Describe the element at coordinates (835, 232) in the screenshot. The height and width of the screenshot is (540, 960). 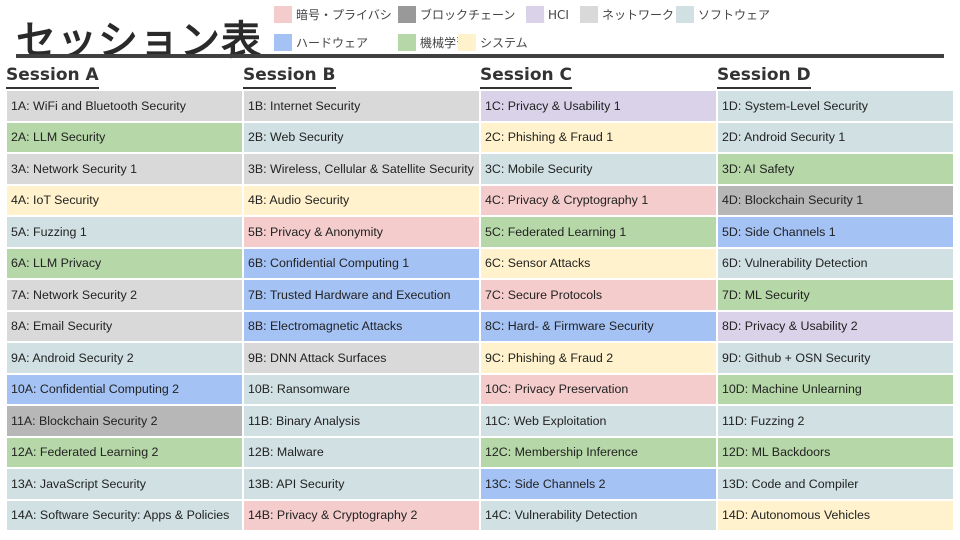
I see `session-cell: 5D: Side Channels 1` at that location.